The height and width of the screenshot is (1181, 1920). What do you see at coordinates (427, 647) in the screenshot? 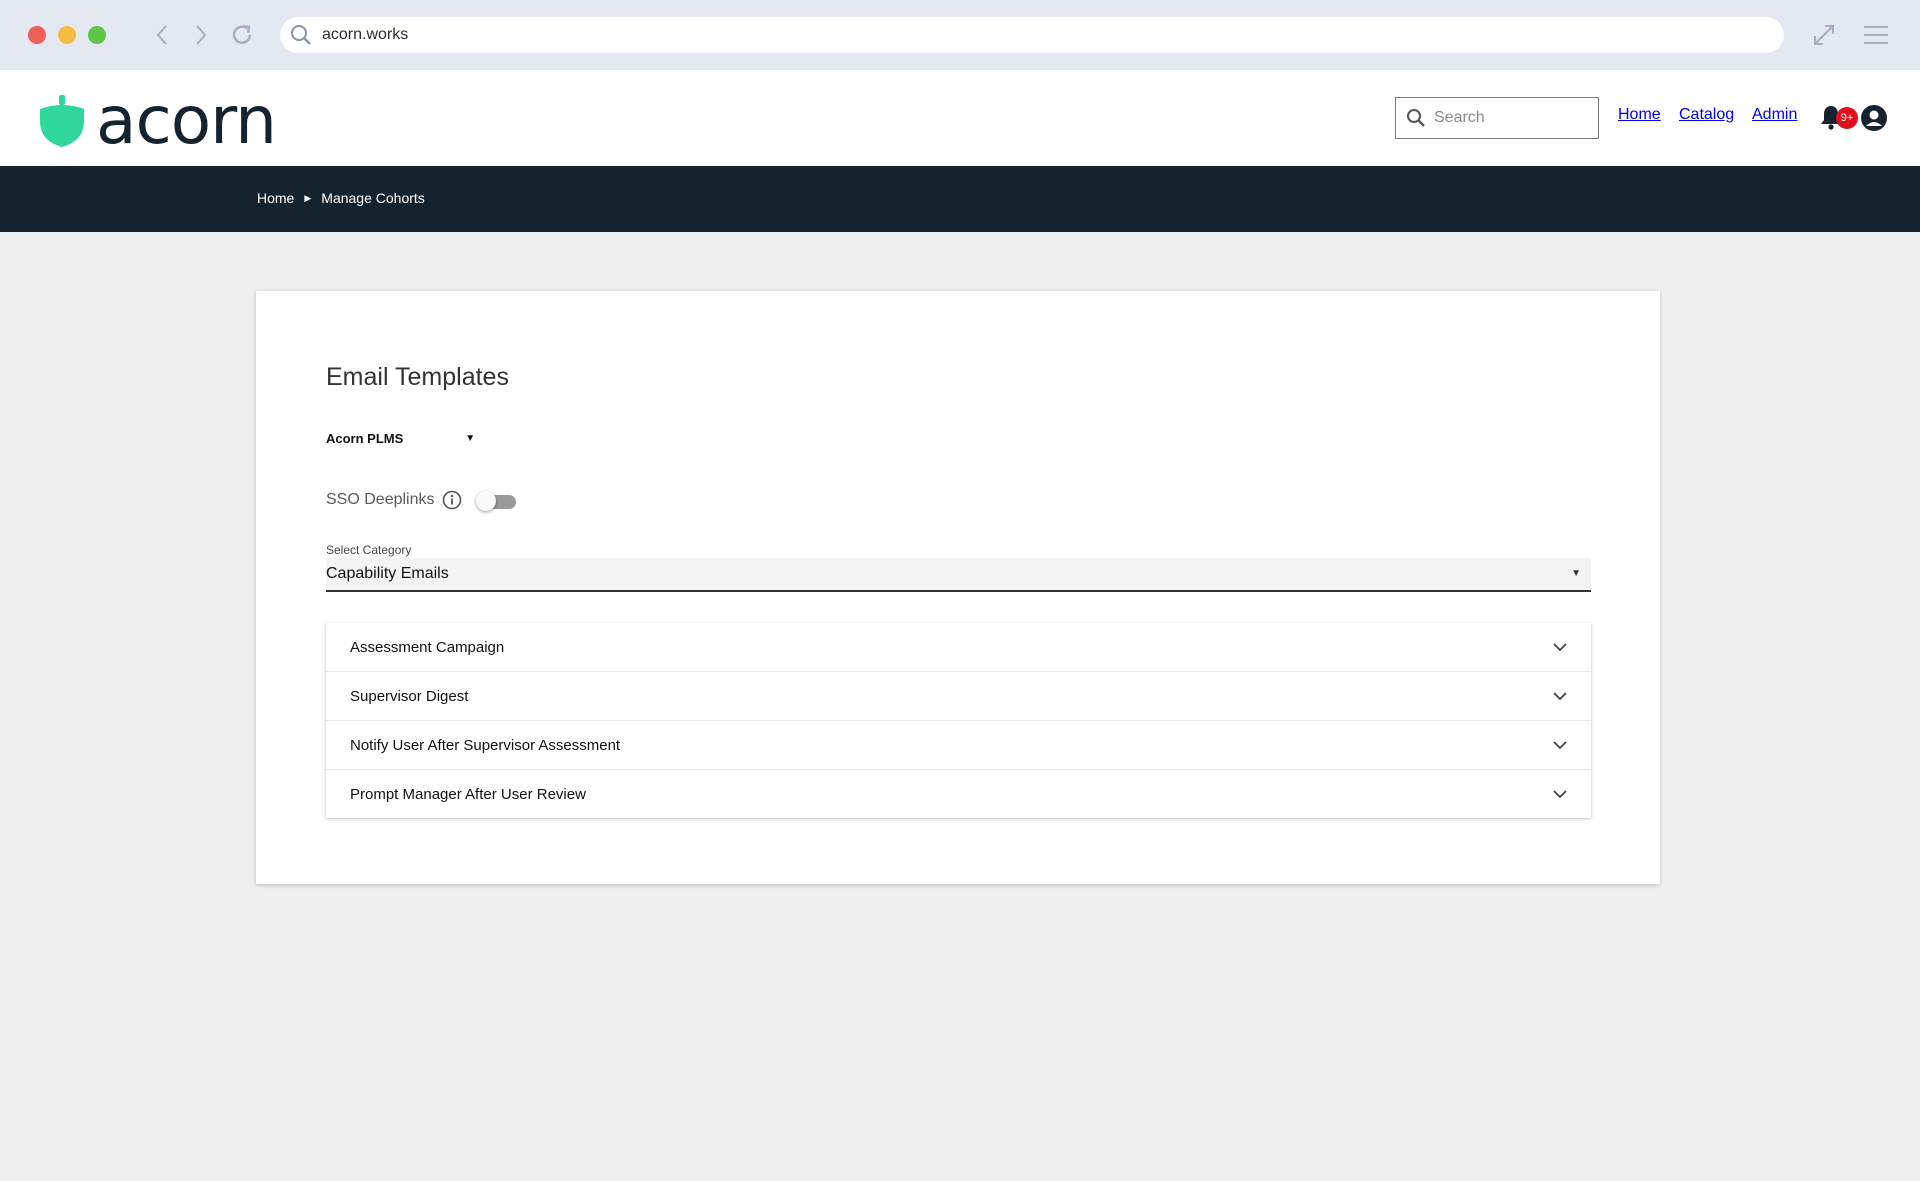
I see `accordion-item-label: Assessment Campaign` at bounding box center [427, 647].